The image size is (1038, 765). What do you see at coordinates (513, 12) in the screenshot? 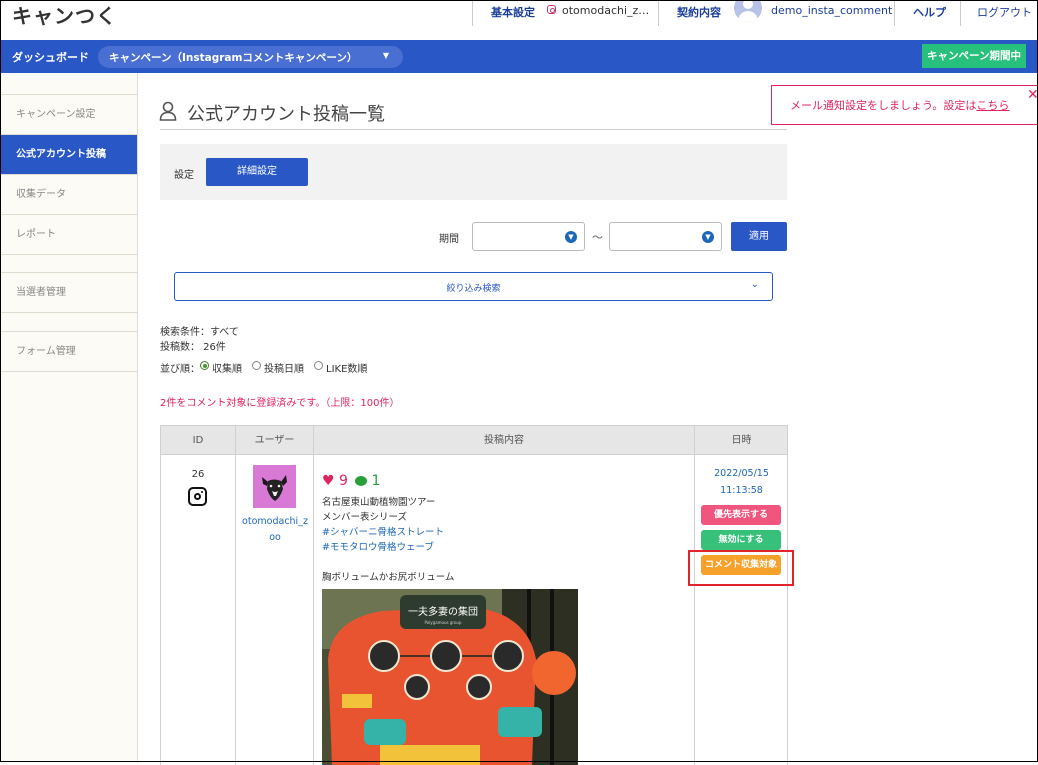
I see `basic-settings-link: 基本設定` at bounding box center [513, 12].